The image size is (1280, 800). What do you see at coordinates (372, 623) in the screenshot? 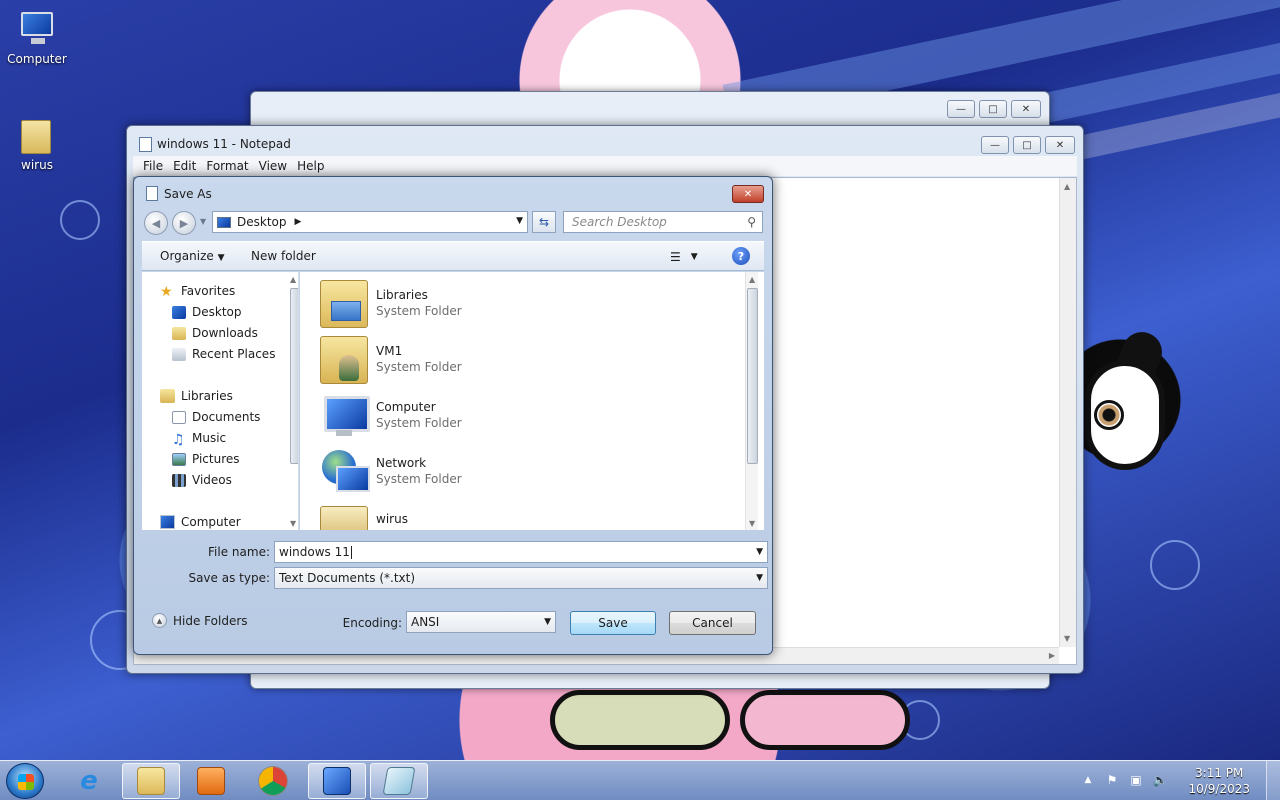
I see `encoding-label: Encoding:` at bounding box center [372, 623].